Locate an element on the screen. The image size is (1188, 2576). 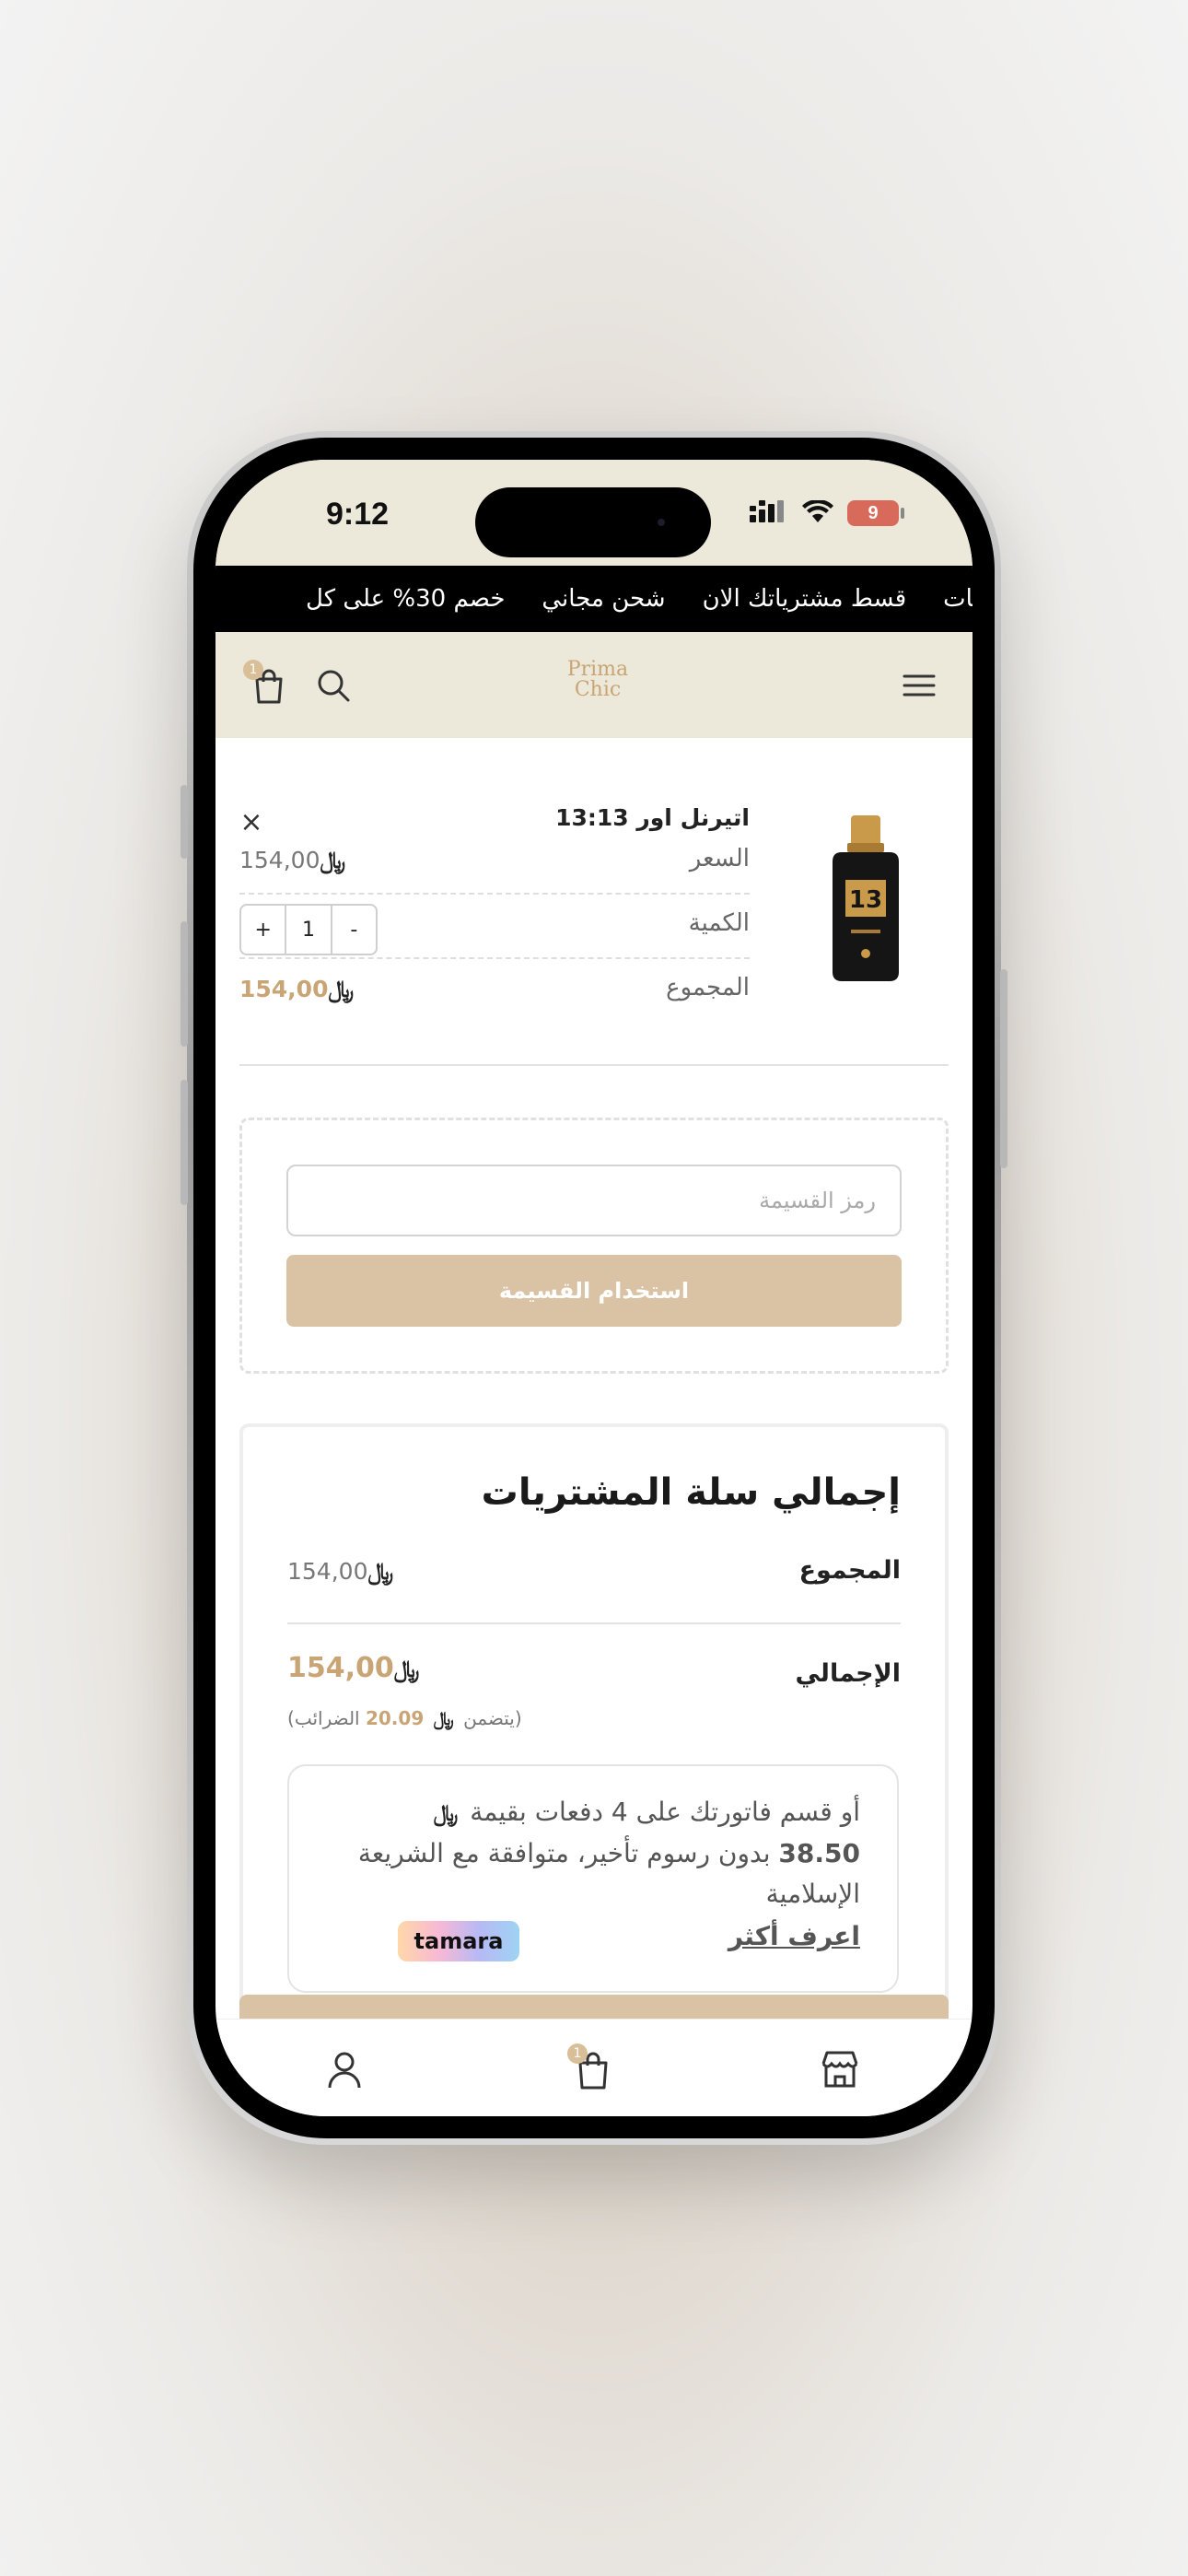
quantity-row: الكمية + 1 - is located at coordinates (494, 927).